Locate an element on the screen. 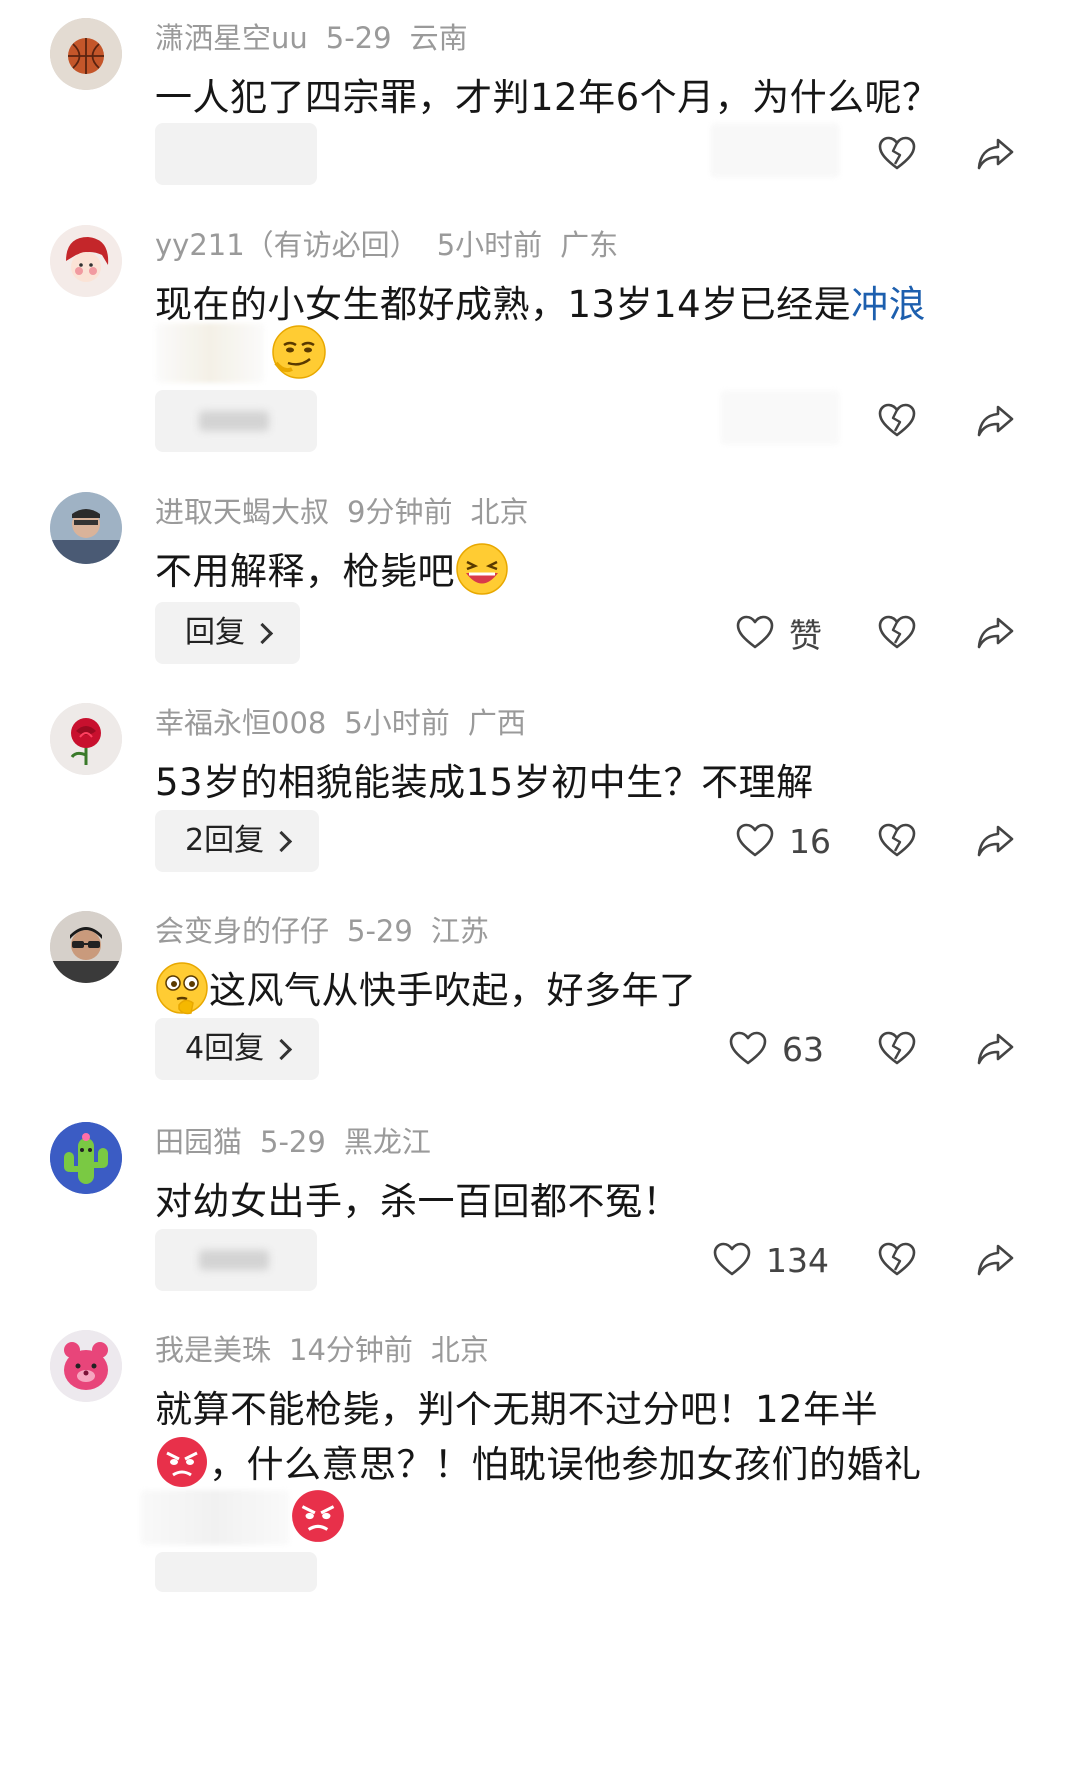 Image resolution: width=1080 pixels, height=1765 pixels. hashtag-link: 冲浪 is located at coordinates (888, 304).